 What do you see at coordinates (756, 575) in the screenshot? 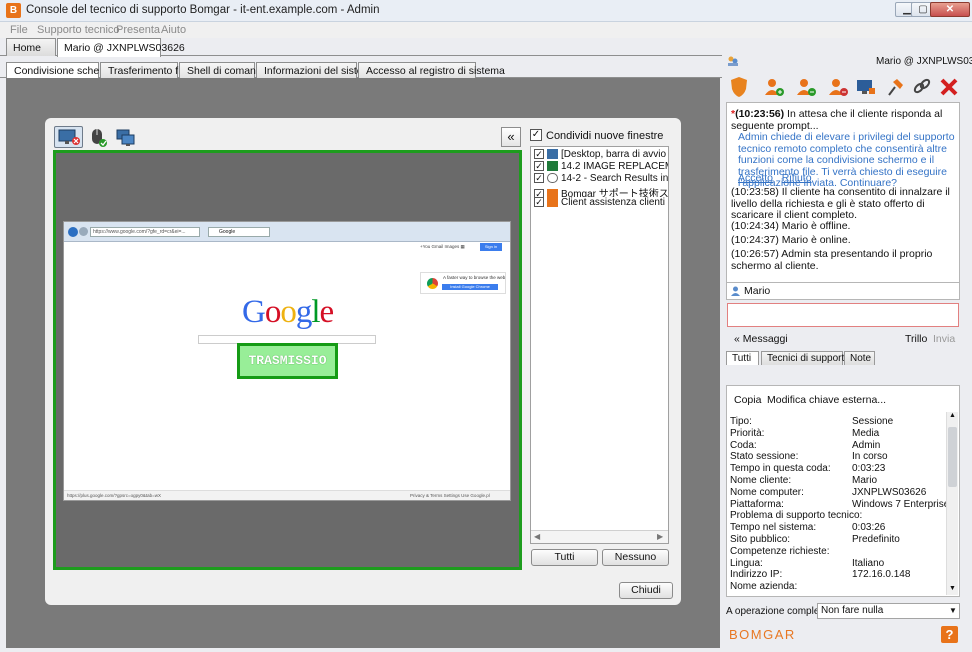
I see `info-key: Indirizzo IP:` at bounding box center [756, 575].